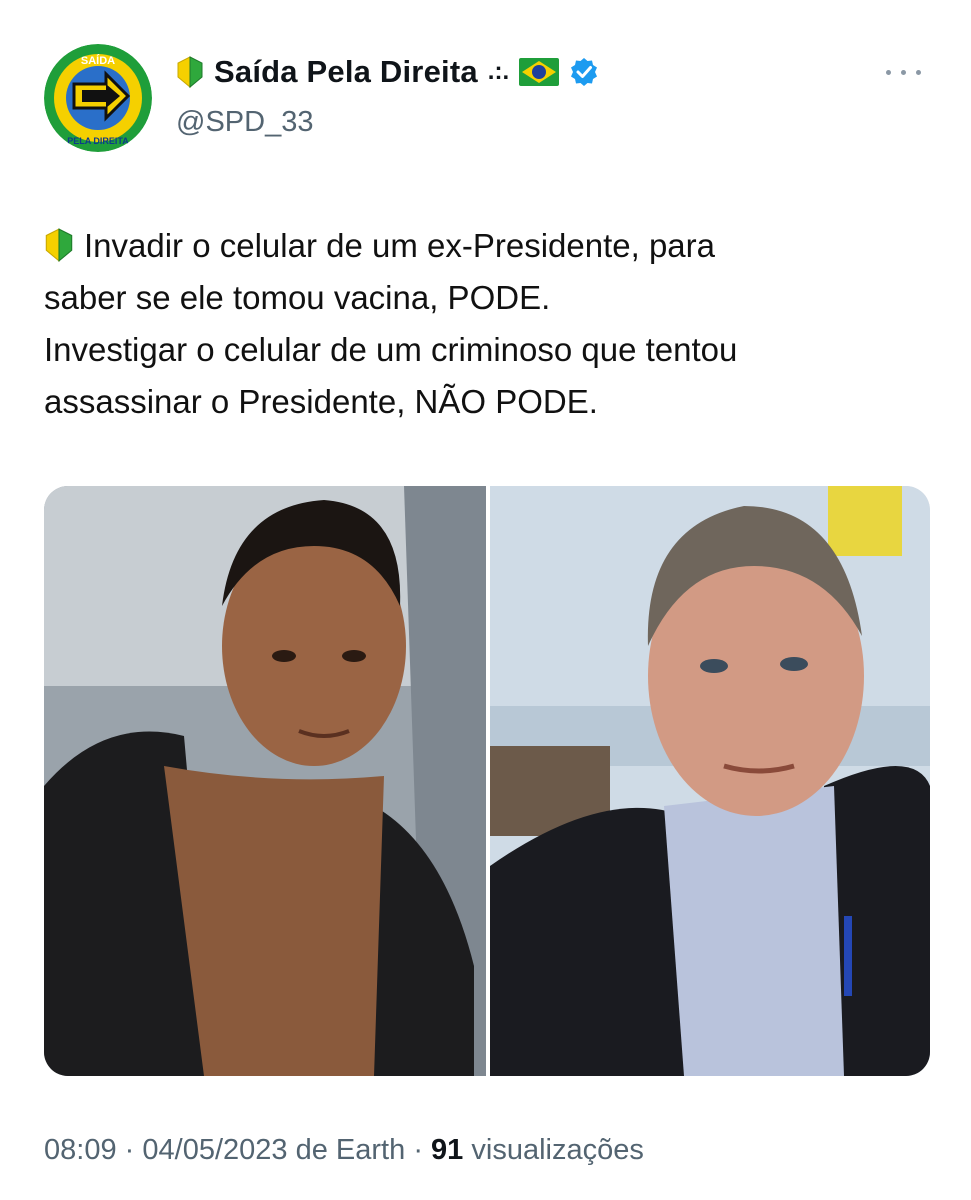  What do you see at coordinates (321, 401) in the screenshot?
I see `tweet-line-4: assassinar o Presidente, NÃO PODE.` at bounding box center [321, 401].